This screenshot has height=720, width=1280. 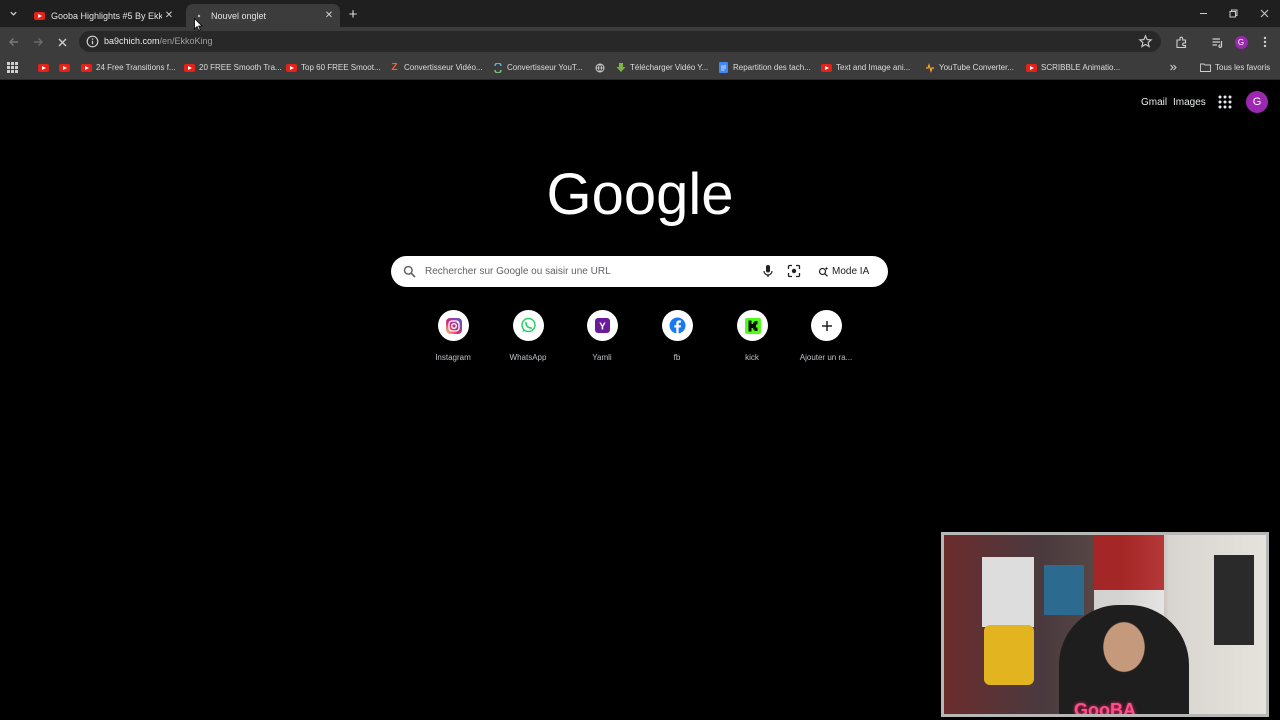 What do you see at coordinates (620, 67) in the screenshot?
I see `download-arrow-icon` at bounding box center [620, 67].